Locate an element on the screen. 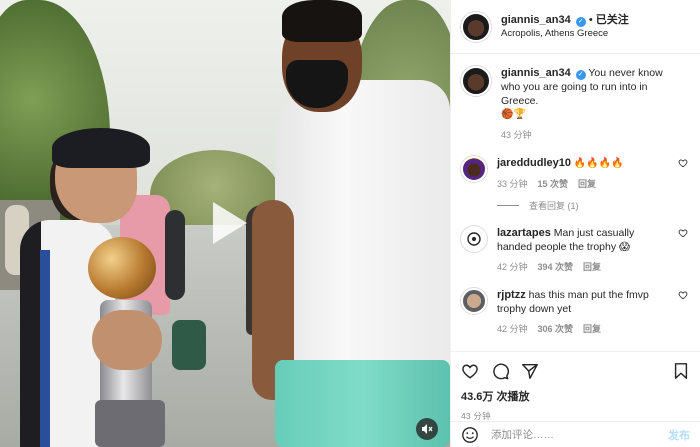  view-replies: 查看回复 (1) is located at coordinates (593, 205).